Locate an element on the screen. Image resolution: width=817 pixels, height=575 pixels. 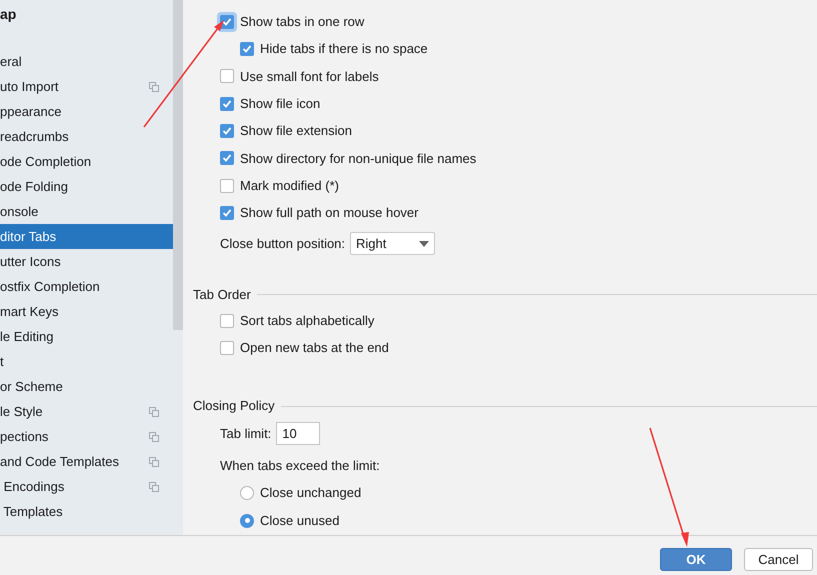
tree-item: ode Folding is located at coordinates (86, 186).